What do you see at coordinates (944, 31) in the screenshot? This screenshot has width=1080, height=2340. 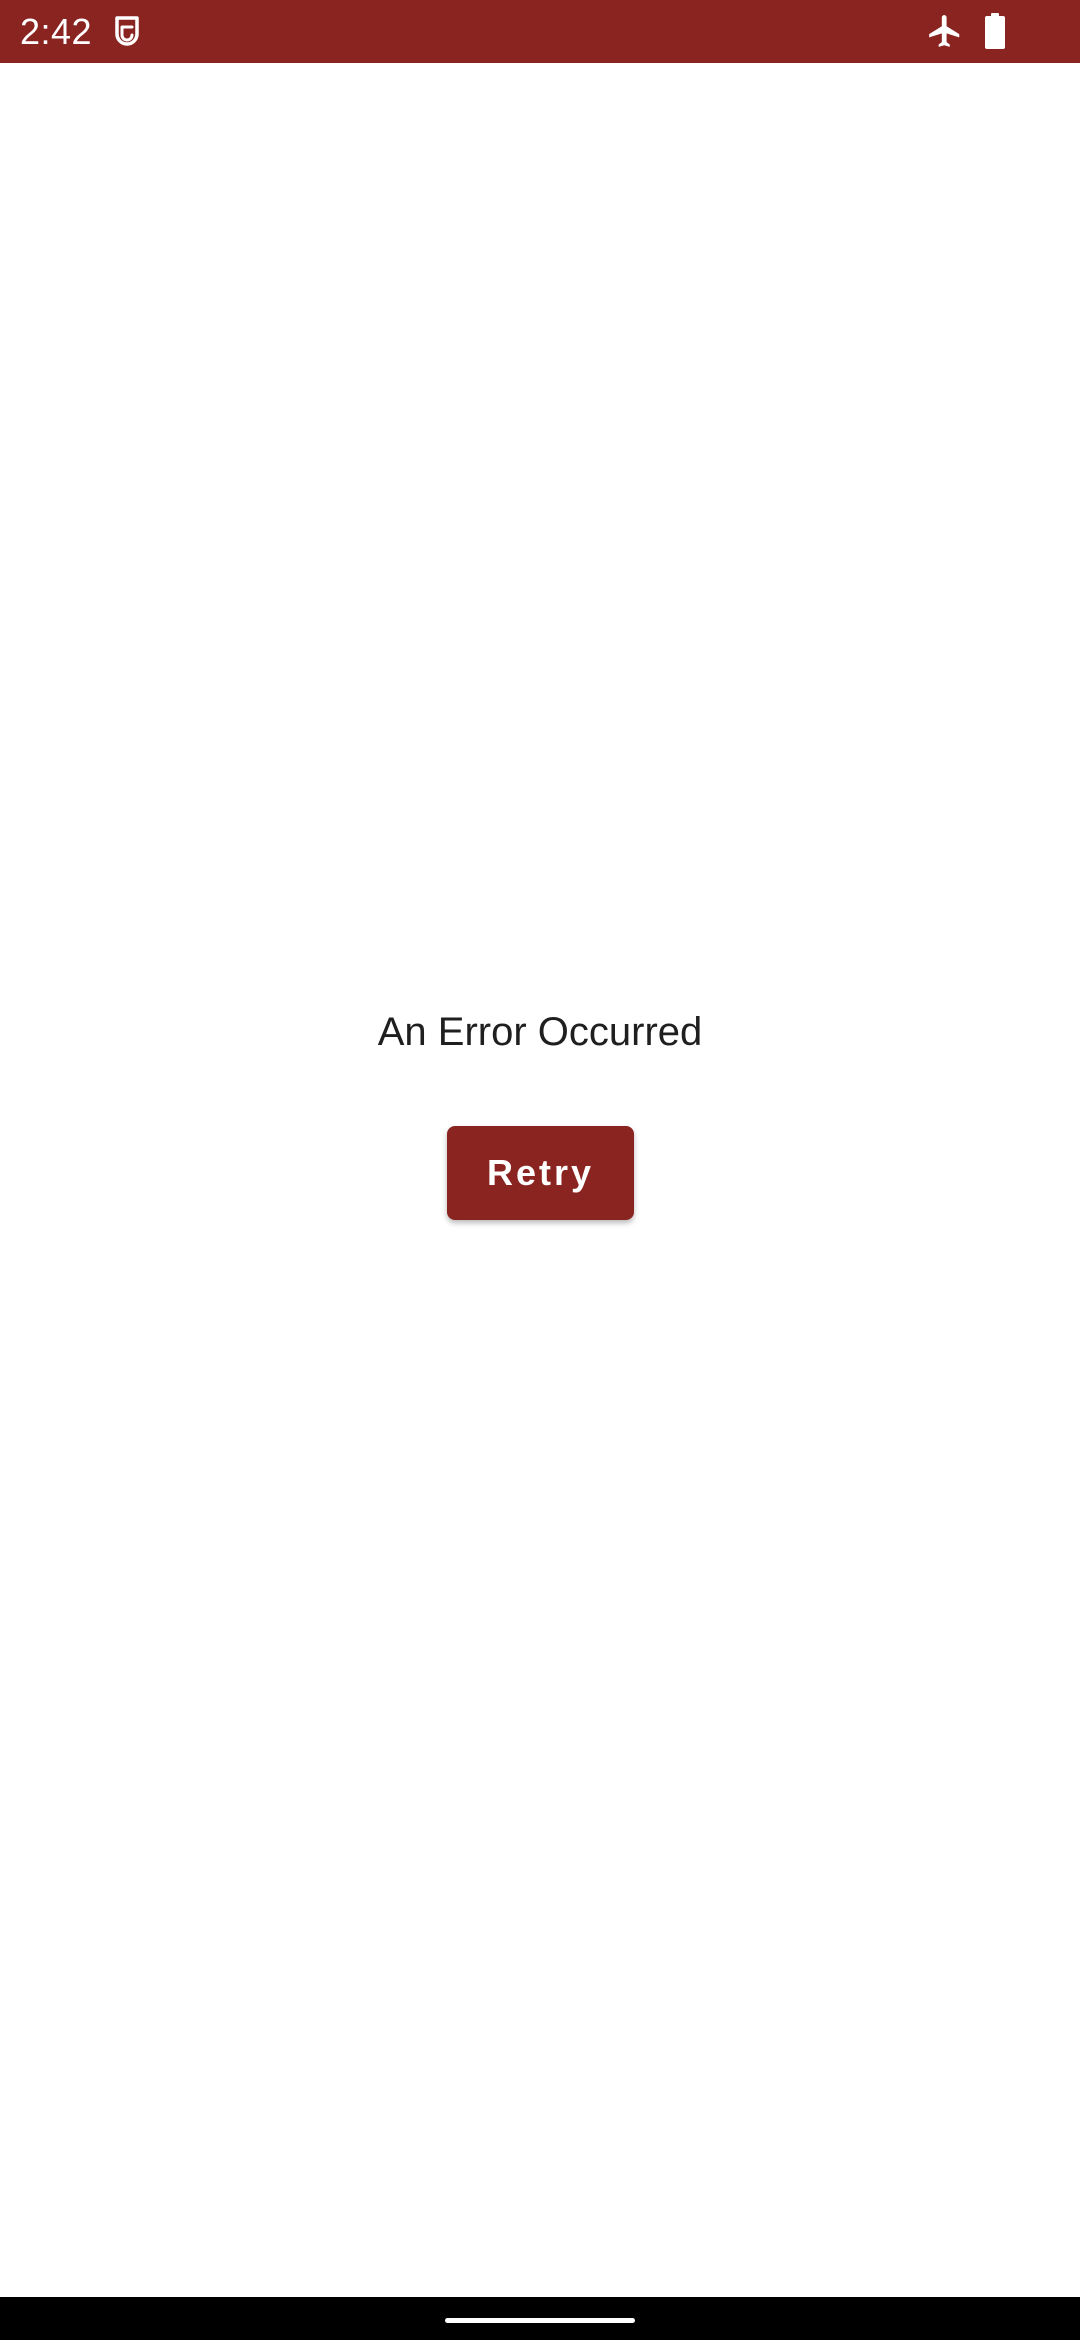 I see `airplane-mode-icon` at bounding box center [944, 31].